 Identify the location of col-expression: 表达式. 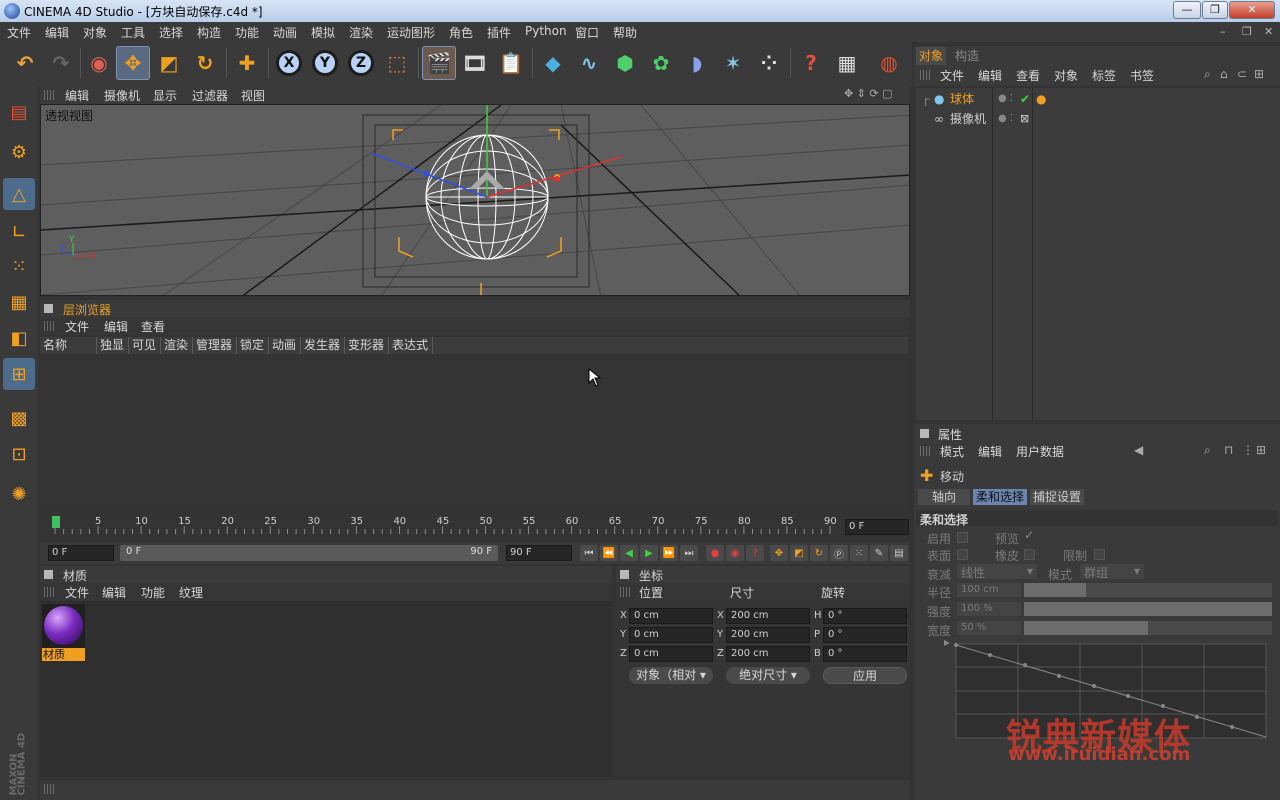
(411, 345).